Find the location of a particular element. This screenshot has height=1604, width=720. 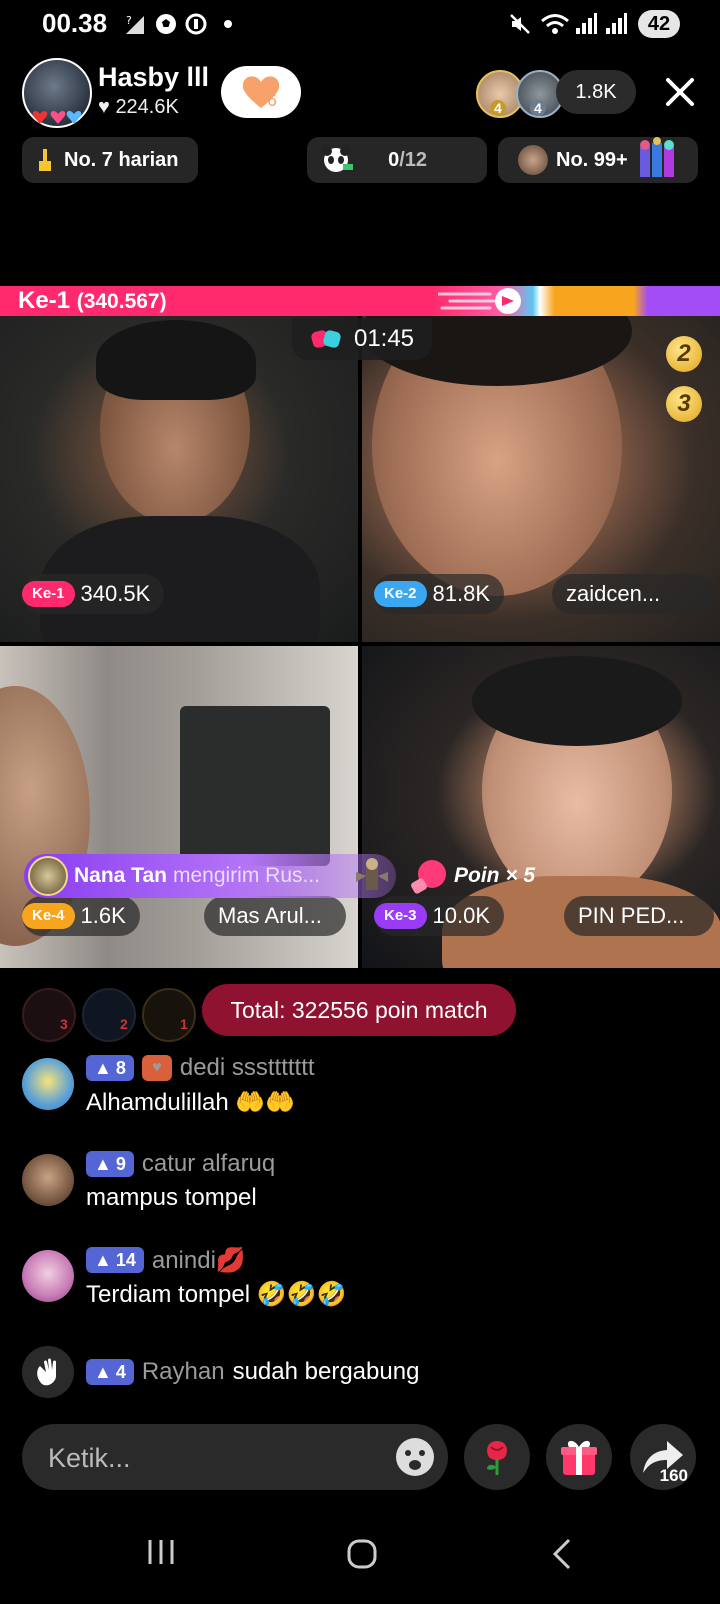

level-badge: ▲ 8 is located at coordinates (110, 1068).